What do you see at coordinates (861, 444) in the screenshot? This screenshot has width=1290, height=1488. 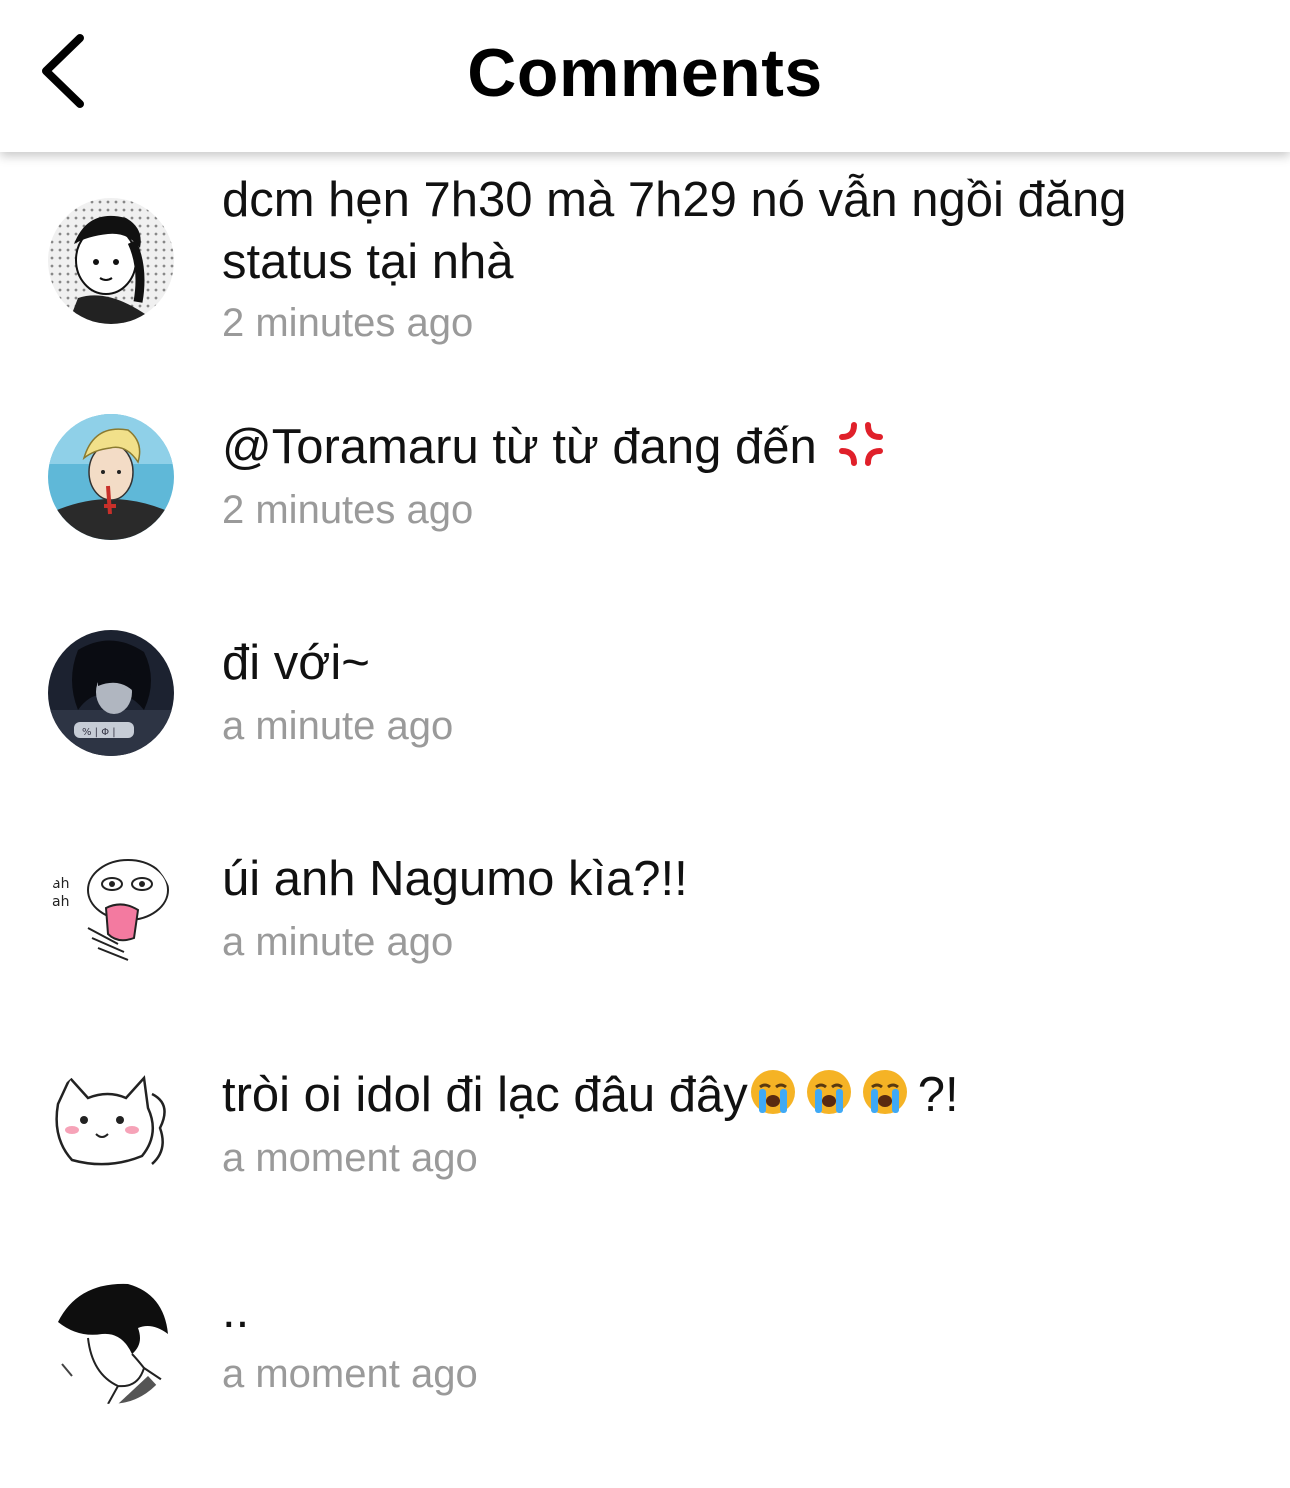 I see `anger-symbol-icon` at bounding box center [861, 444].